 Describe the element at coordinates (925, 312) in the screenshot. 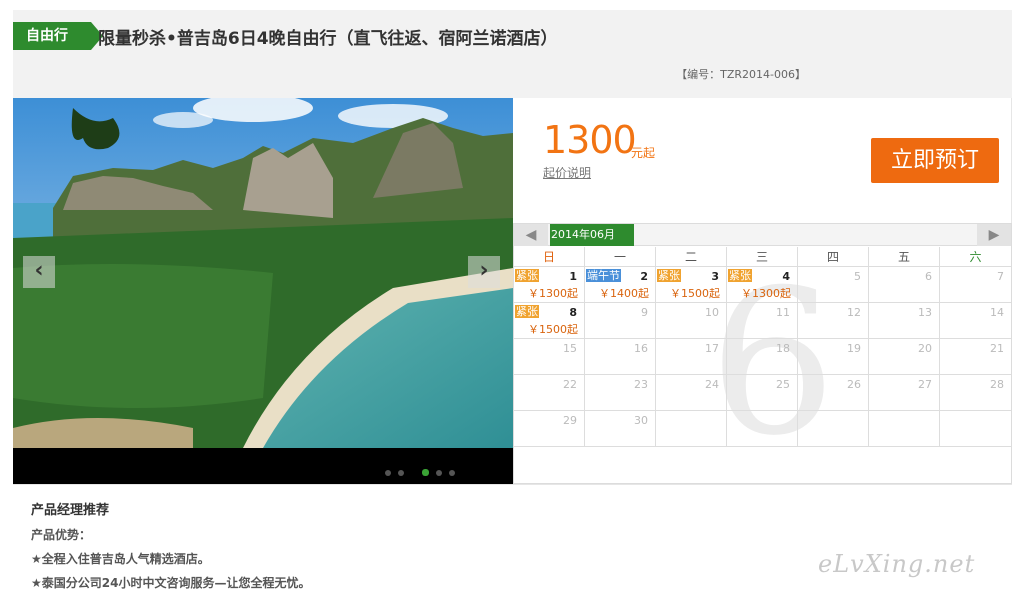

I see `day-number: 13` at that location.